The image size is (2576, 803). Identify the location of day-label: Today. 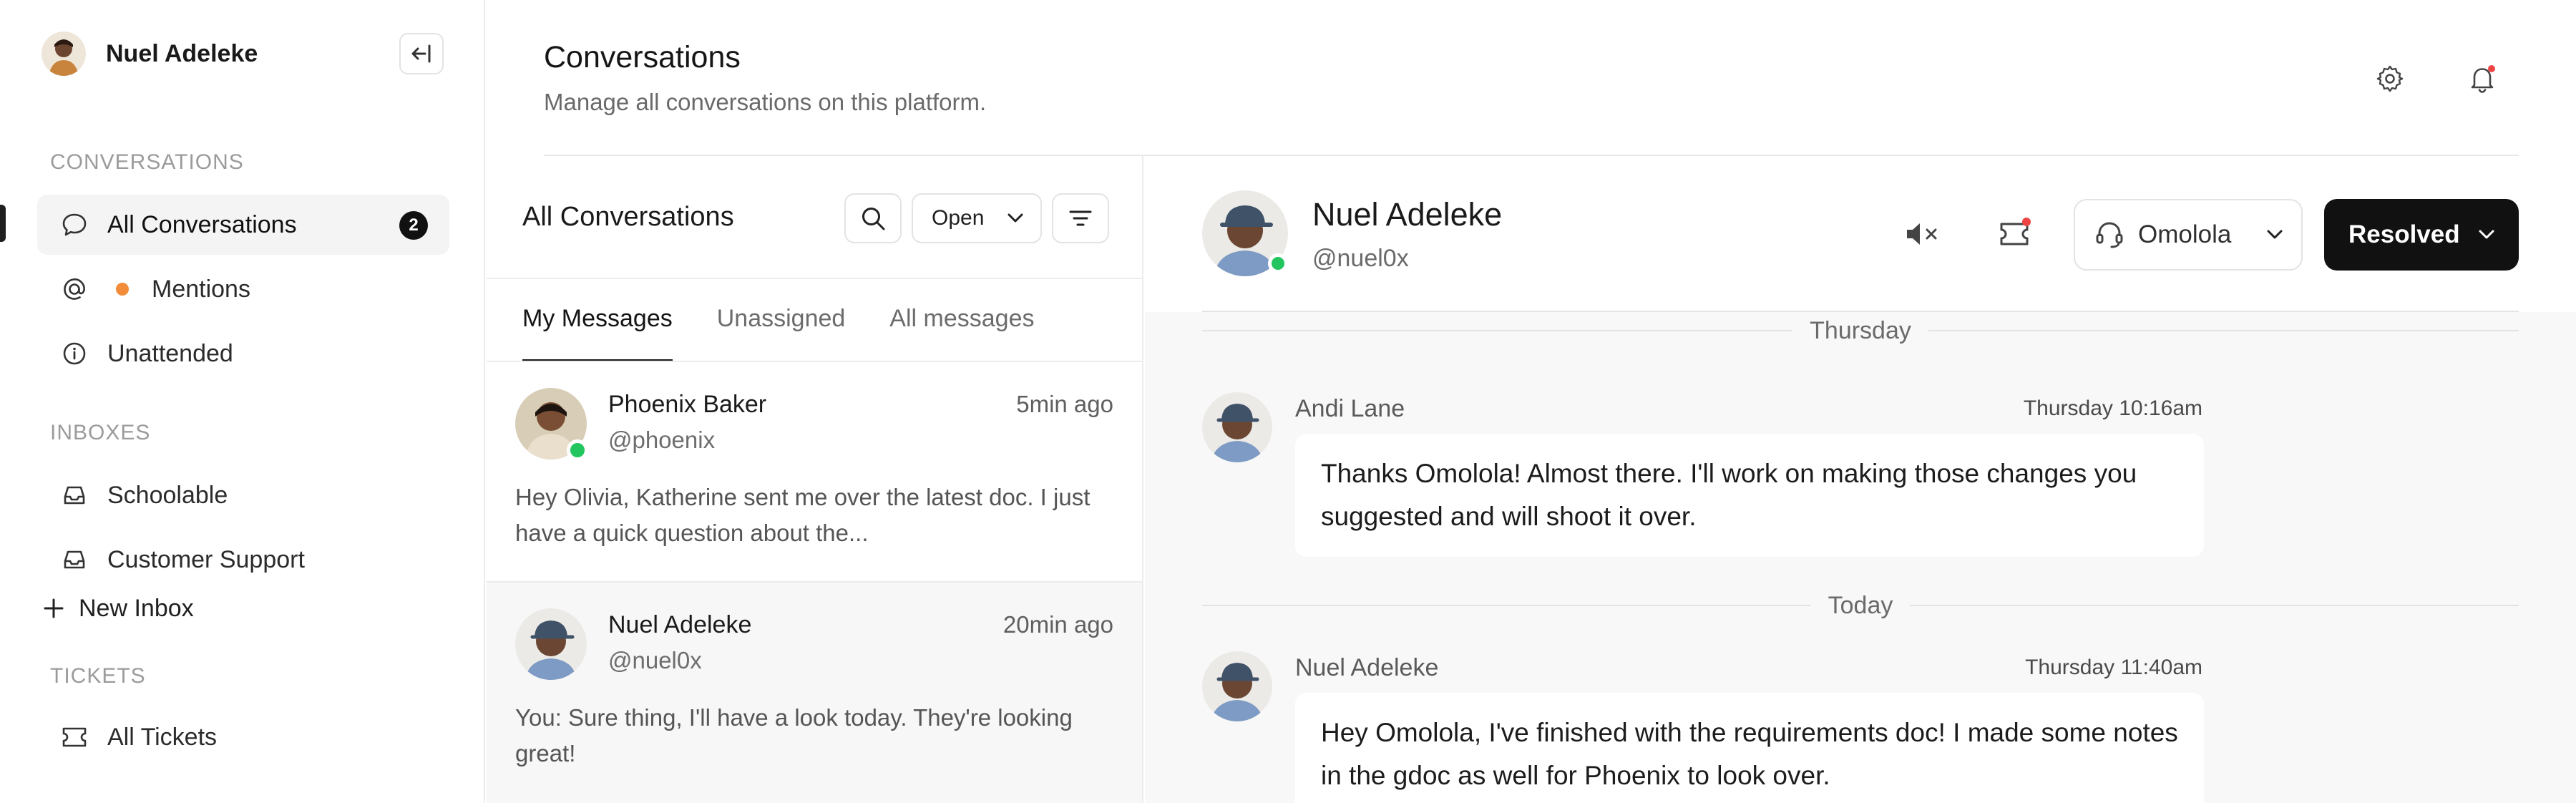
(1860, 605).